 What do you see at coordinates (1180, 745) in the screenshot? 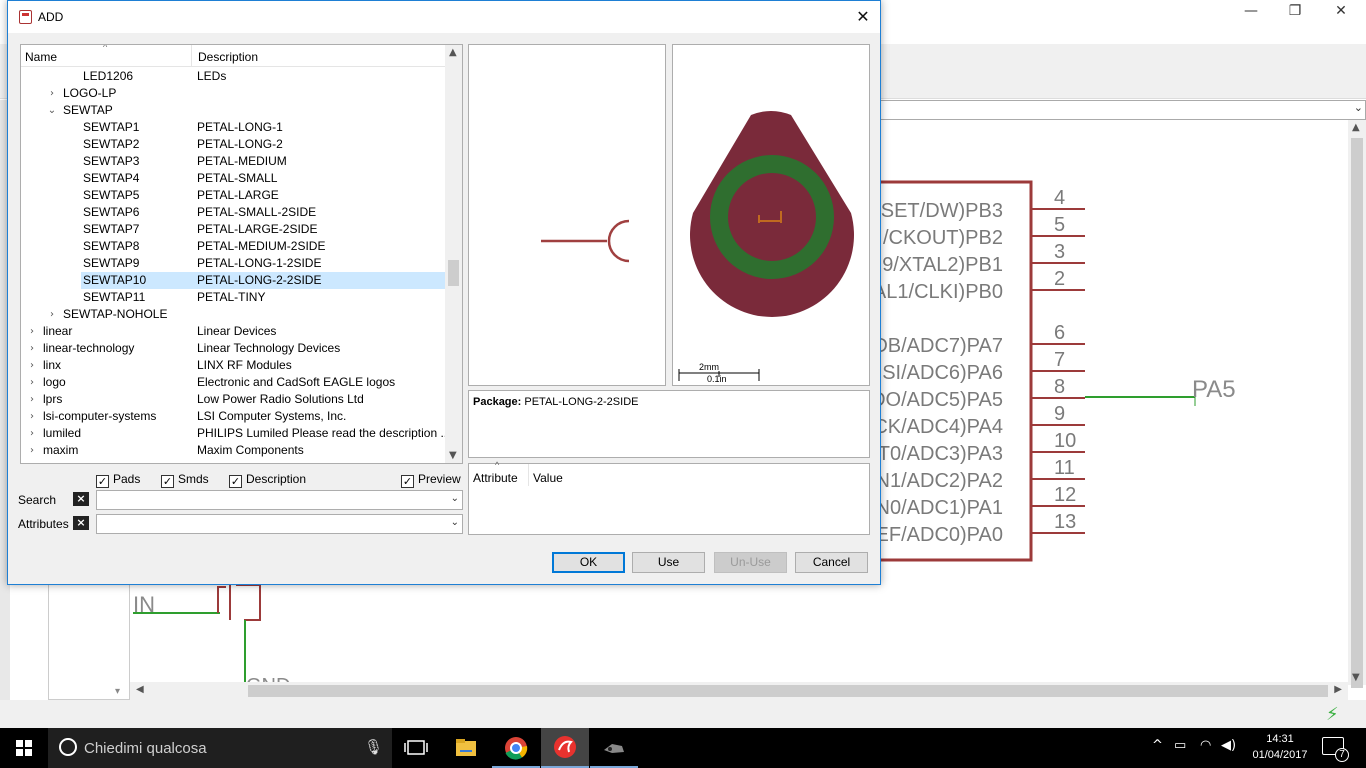
I see `battery-icon: ▭` at bounding box center [1180, 745].